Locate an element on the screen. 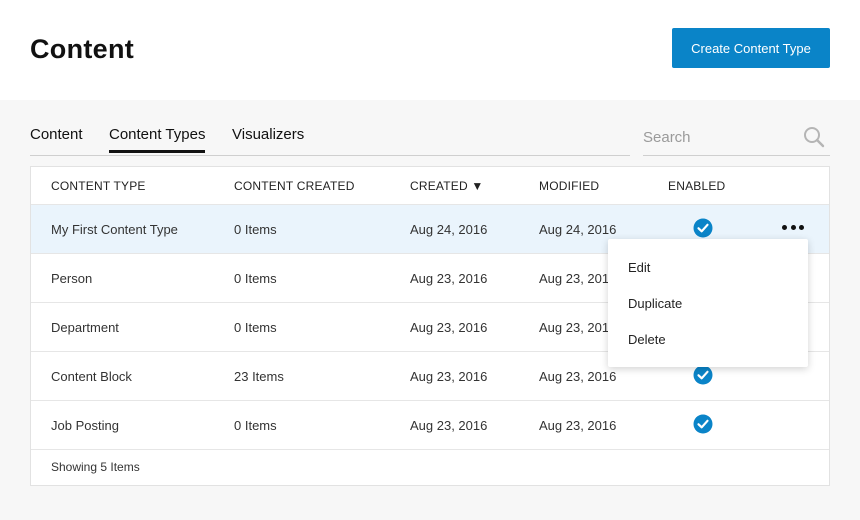 This screenshot has height=520, width=860. menu-item-edit: Edit is located at coordinates (639, 267).